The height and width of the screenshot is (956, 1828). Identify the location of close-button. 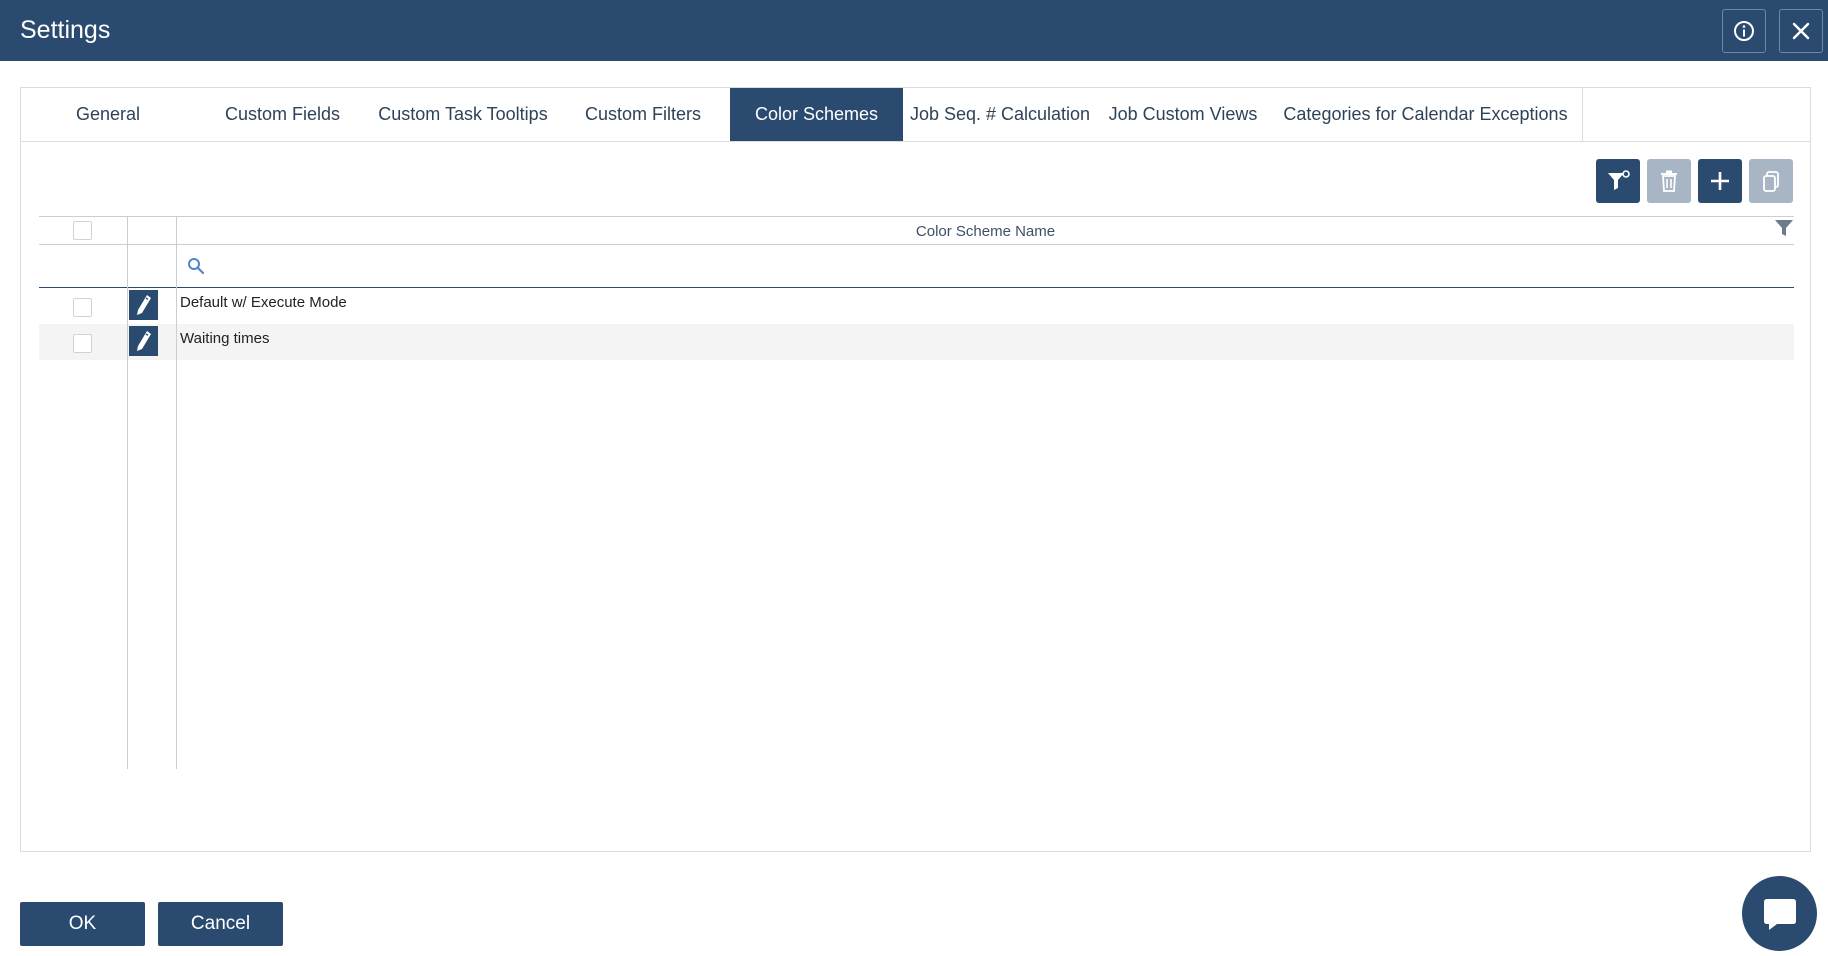
(1801, 31).